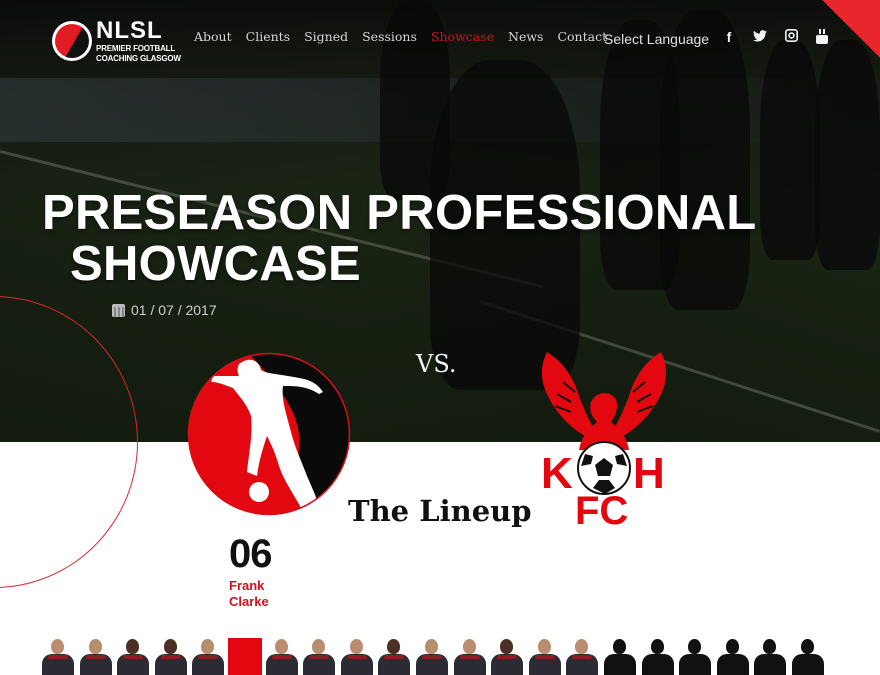  Describe the element at coordinates (656, 39) in the screenshot. I see `language-selector: Select Language` at that location.